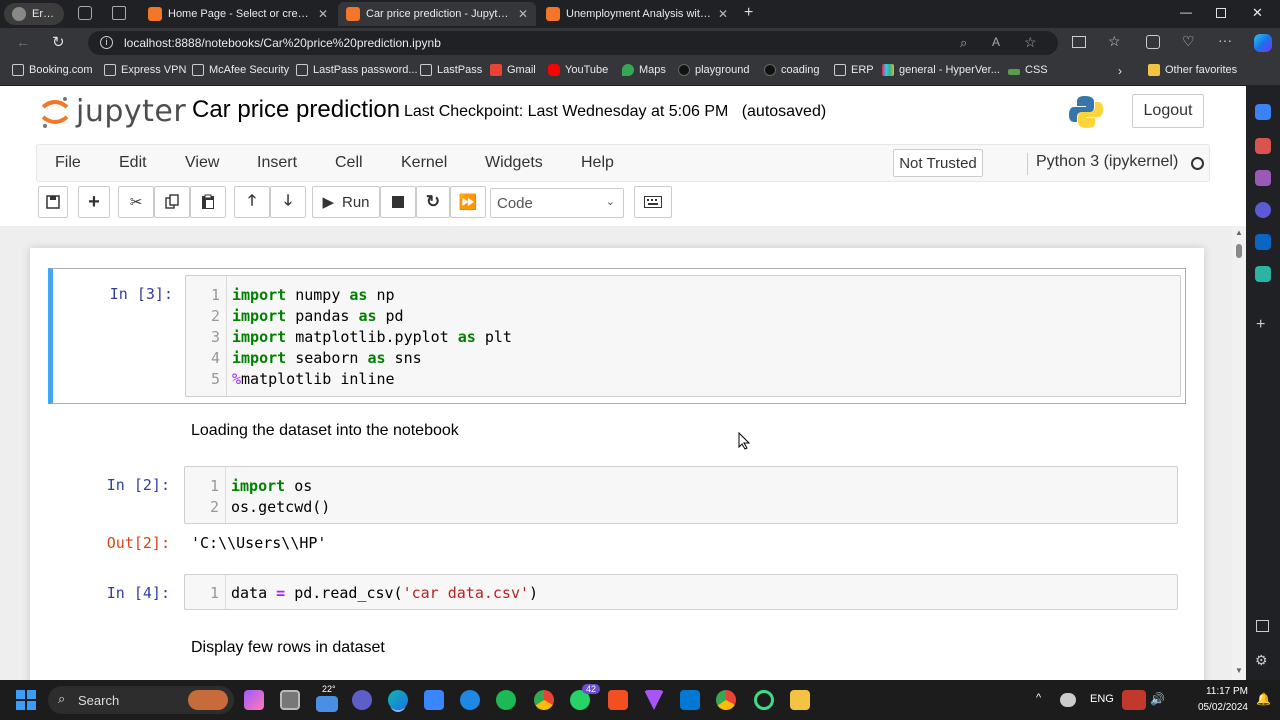 The width and height of the screenshot is (1280, 720). I want to click on jupyter-logo: jupyter, so click(113, 111).